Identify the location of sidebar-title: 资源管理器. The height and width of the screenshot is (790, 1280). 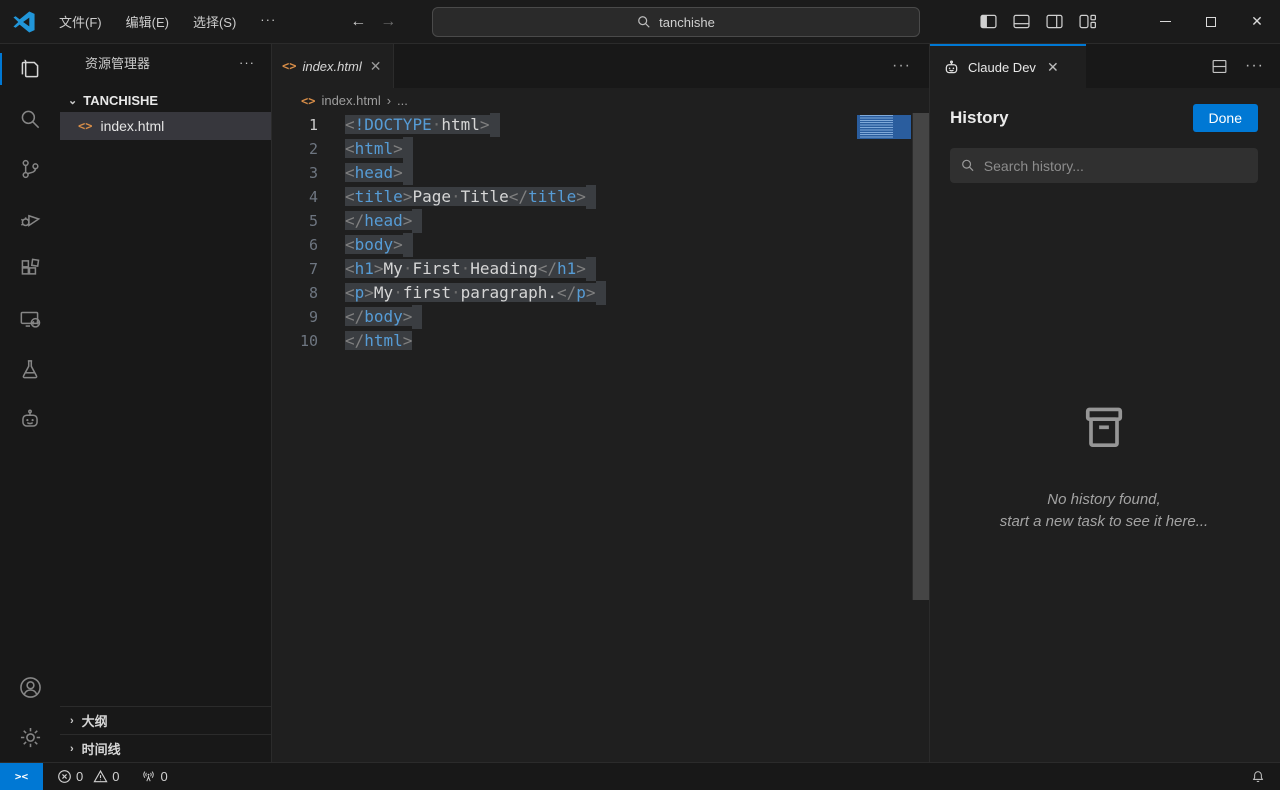
(118, 63).